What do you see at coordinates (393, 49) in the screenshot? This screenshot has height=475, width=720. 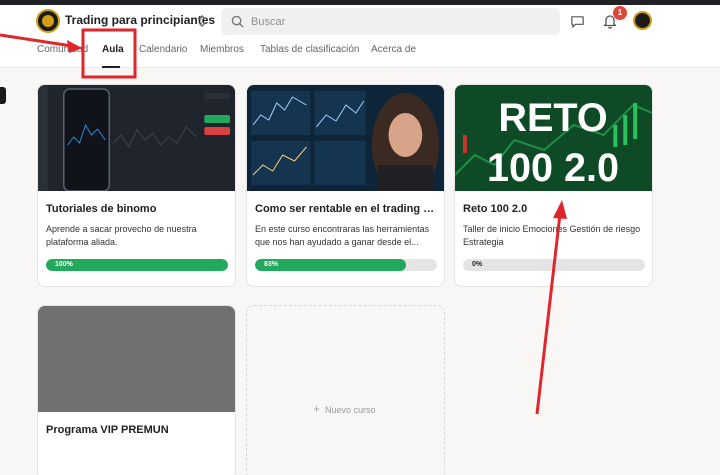 I see `tab-acerca-de: Acerca de` at bounding box center [393, 49].